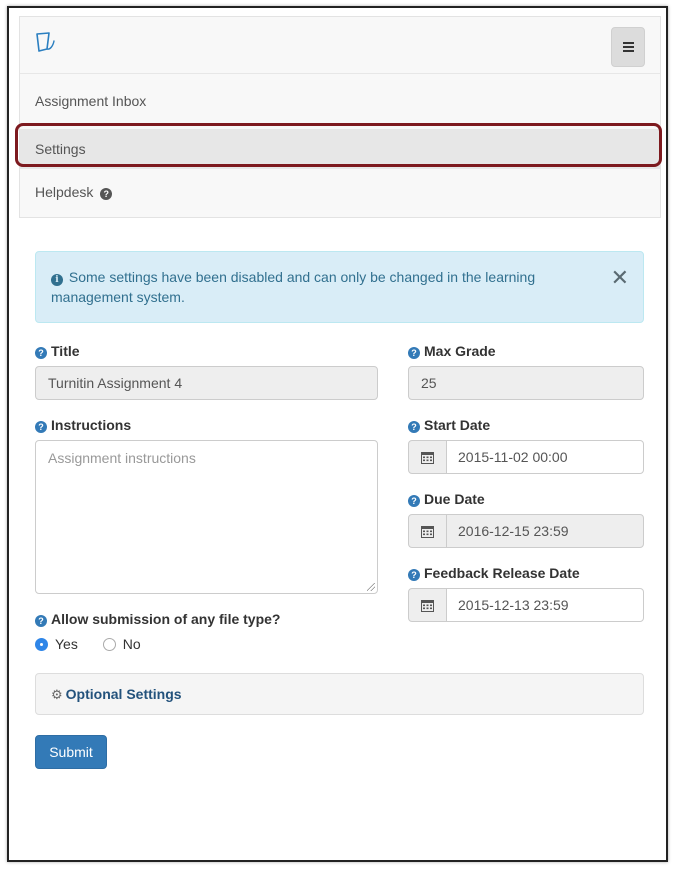  What do you see at coordinates (88, 644) in the screenshot?
I see `file-type-radio-group: Yes No` at bounding box center [88, 644].